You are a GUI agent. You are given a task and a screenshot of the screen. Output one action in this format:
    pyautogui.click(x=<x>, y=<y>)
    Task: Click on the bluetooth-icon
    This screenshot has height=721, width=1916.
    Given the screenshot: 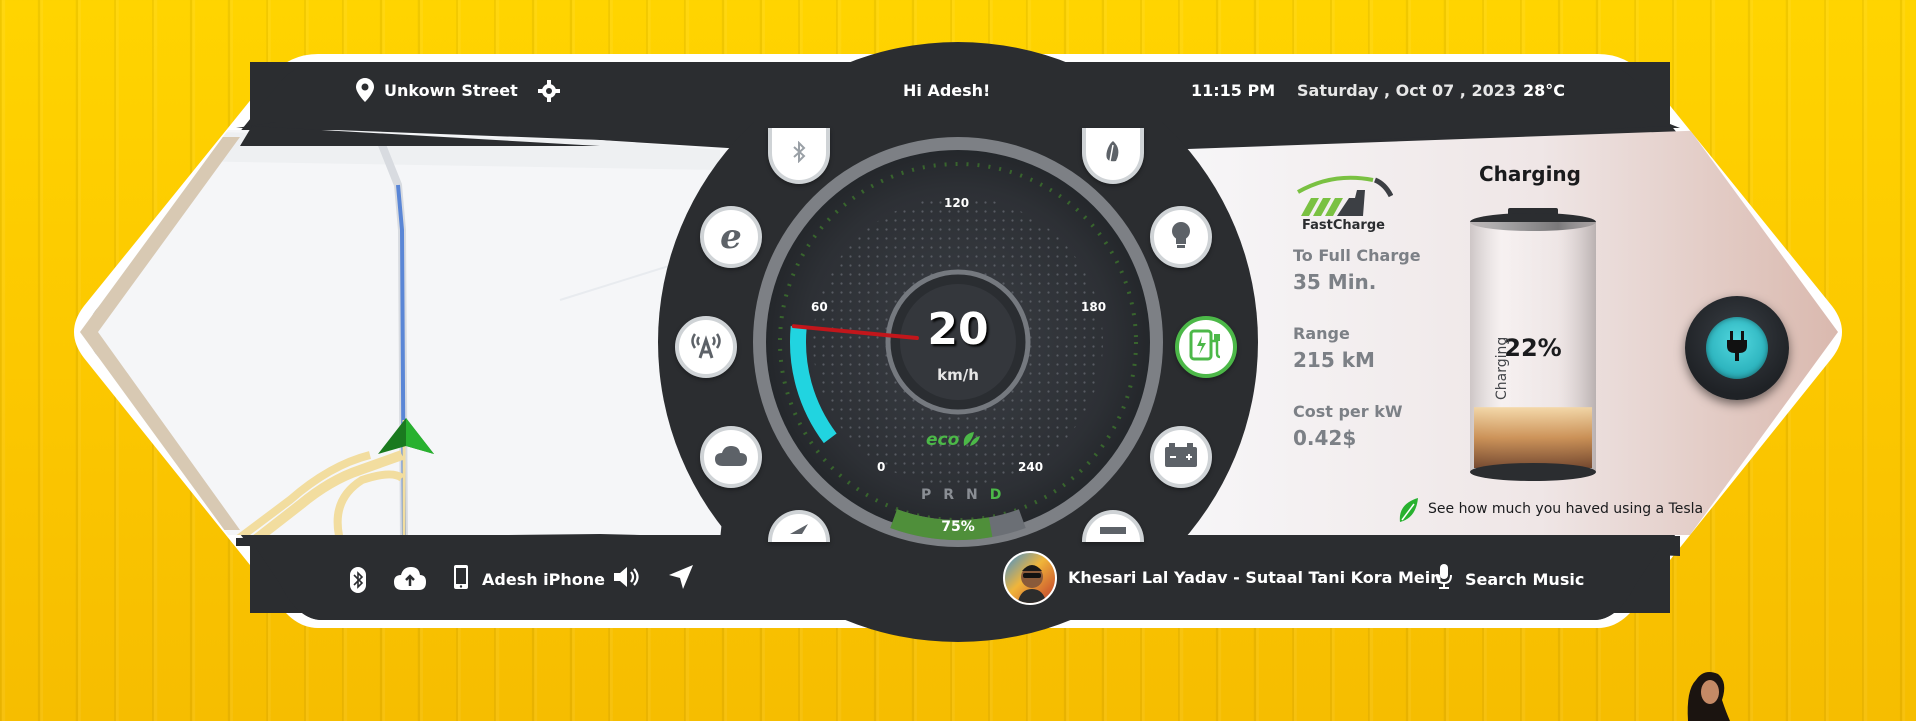 What is the action you would take?
    pyautogui.click(x=799, y=153)
    